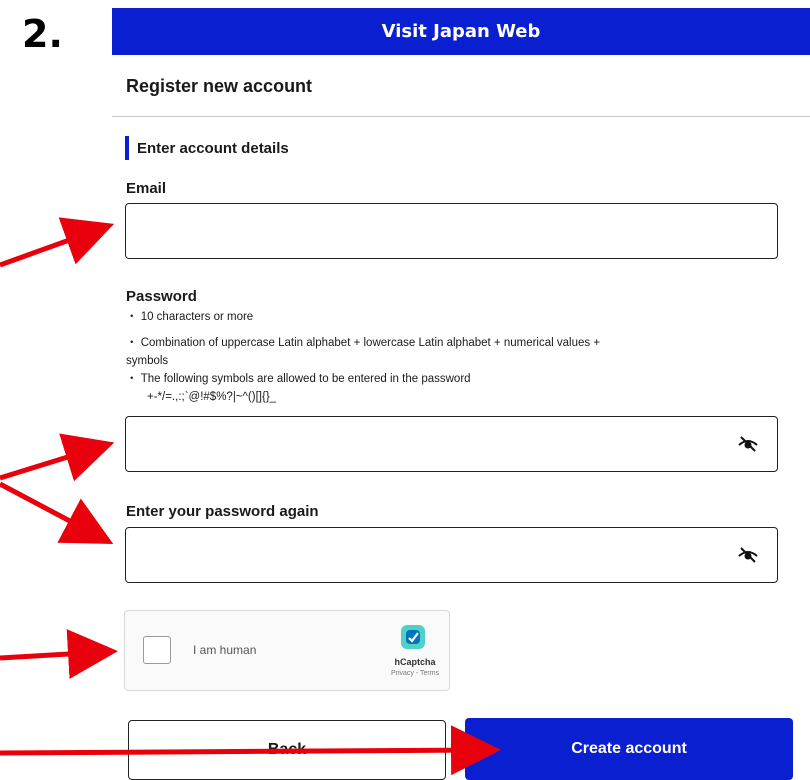 The image size is (810, 780). I want to click on password-label: Password, so click(161, 296).